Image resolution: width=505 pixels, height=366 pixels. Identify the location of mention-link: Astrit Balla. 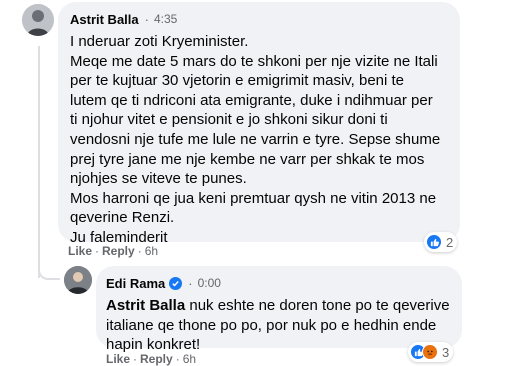
(145, 305).